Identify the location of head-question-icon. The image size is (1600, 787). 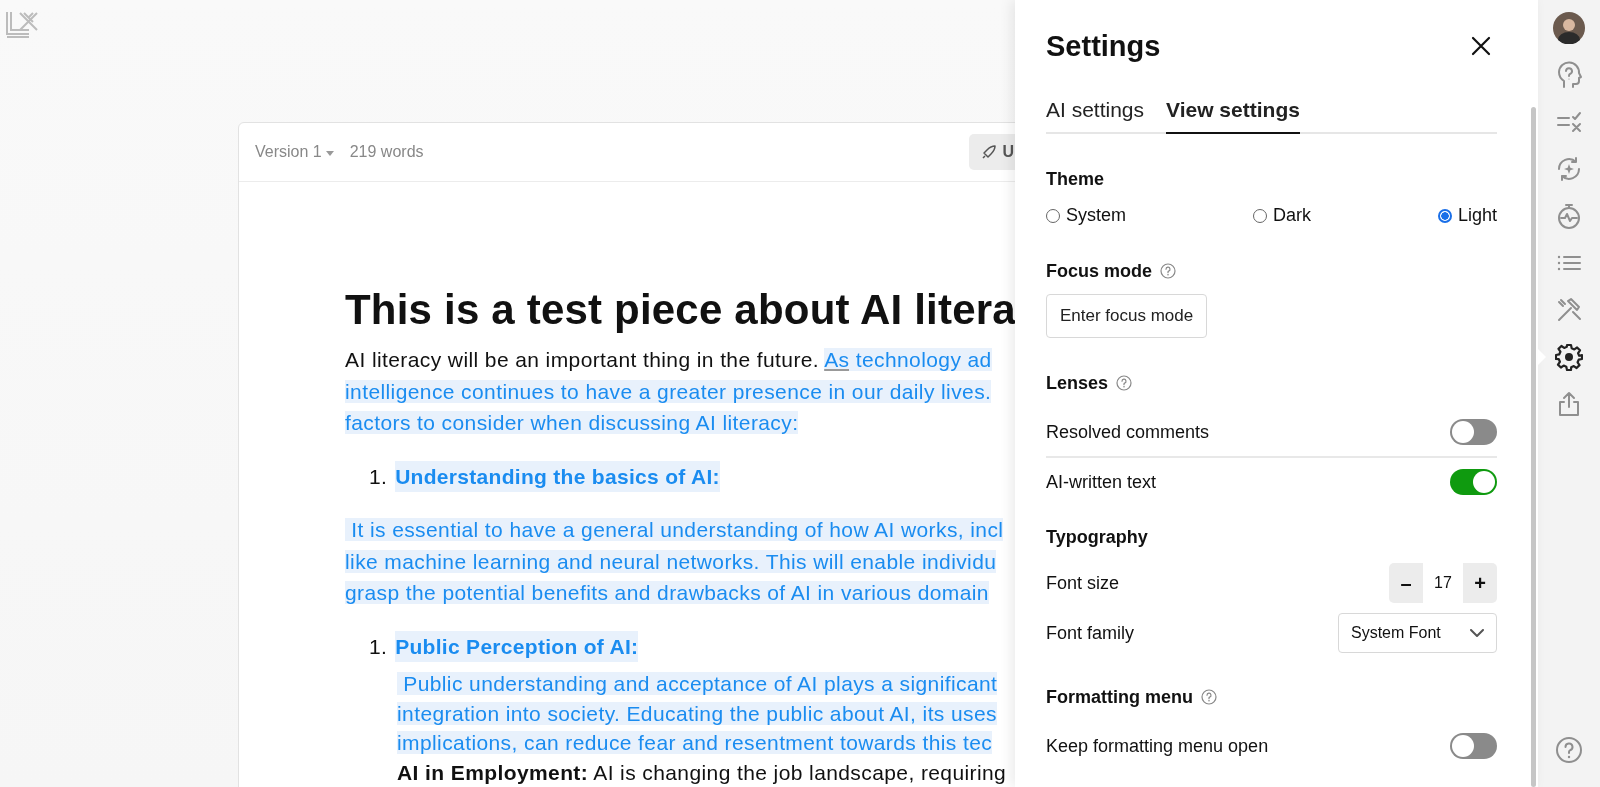
(1569, 74).